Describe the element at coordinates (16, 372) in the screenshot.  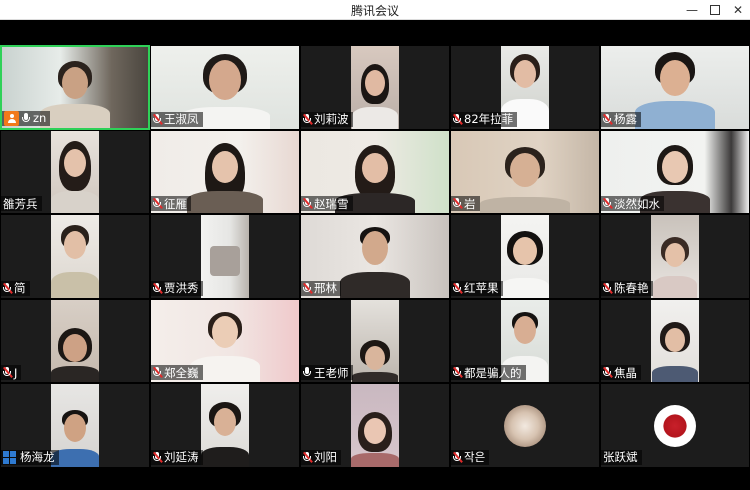
I see `participant-name: J` at that location.